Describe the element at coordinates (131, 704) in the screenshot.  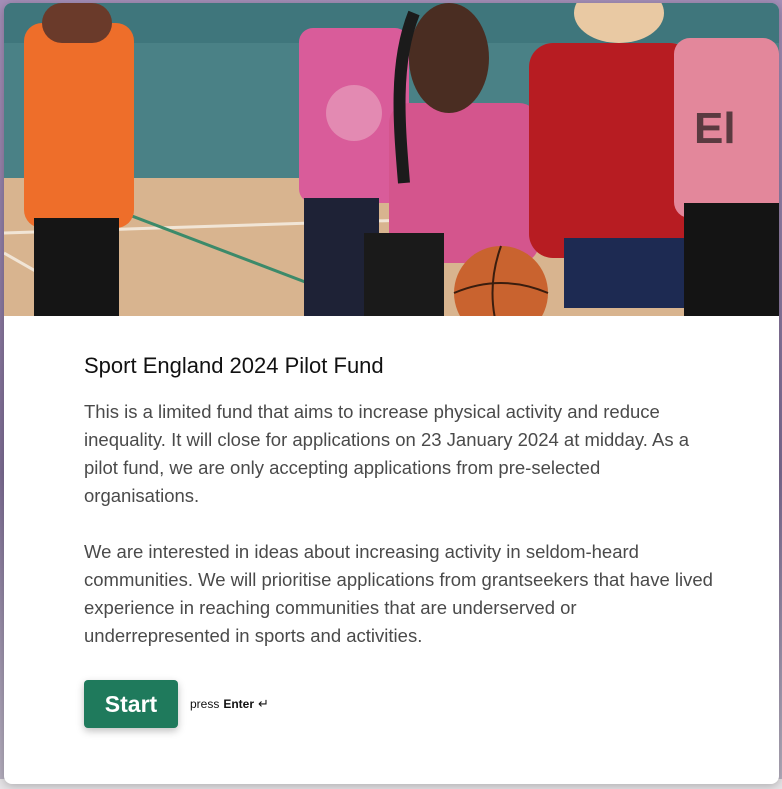
I see `start-button: Start` at that location.